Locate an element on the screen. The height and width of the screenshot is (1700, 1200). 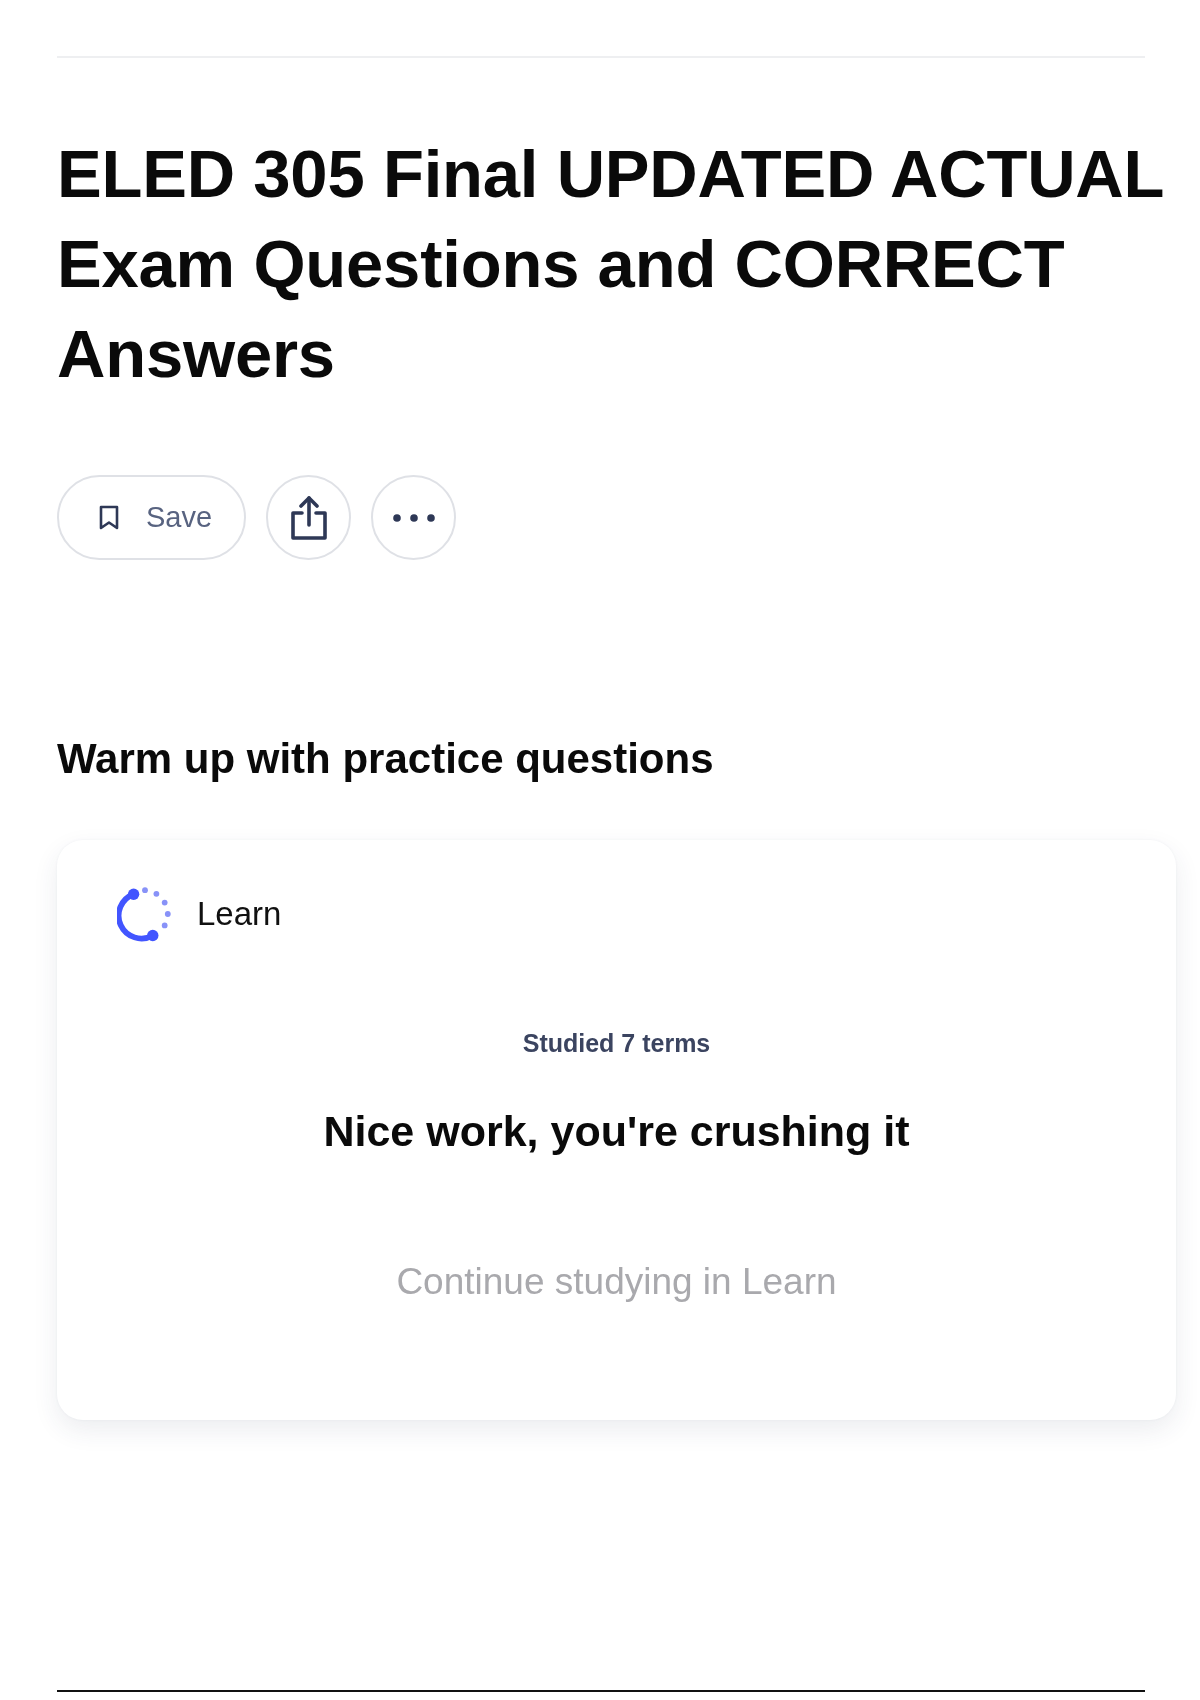
save-button: Save is located at coordinates (152, 517).